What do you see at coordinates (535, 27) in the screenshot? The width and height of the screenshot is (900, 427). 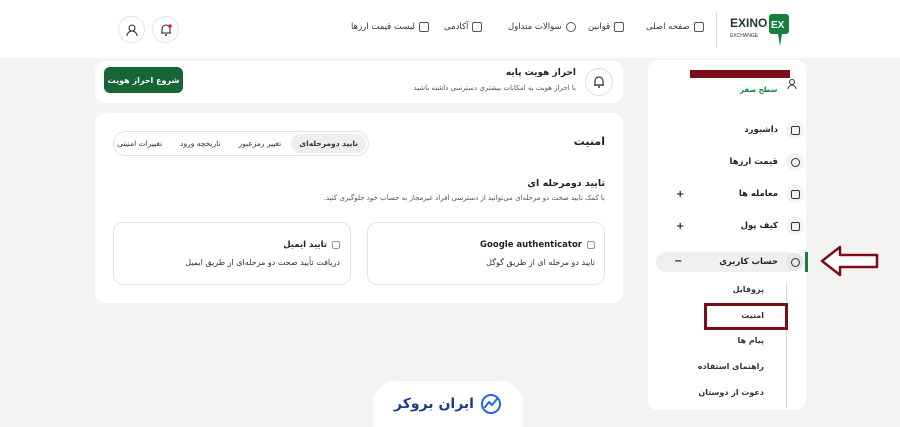 I see `nav-faq-label: سوالات متداول` at bounding box center [535, 27].